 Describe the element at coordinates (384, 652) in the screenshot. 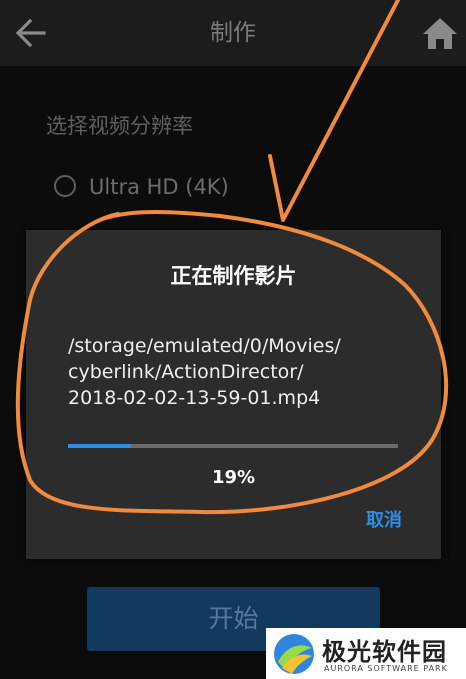

I see `watermark-name: 极光软件园` at that location.